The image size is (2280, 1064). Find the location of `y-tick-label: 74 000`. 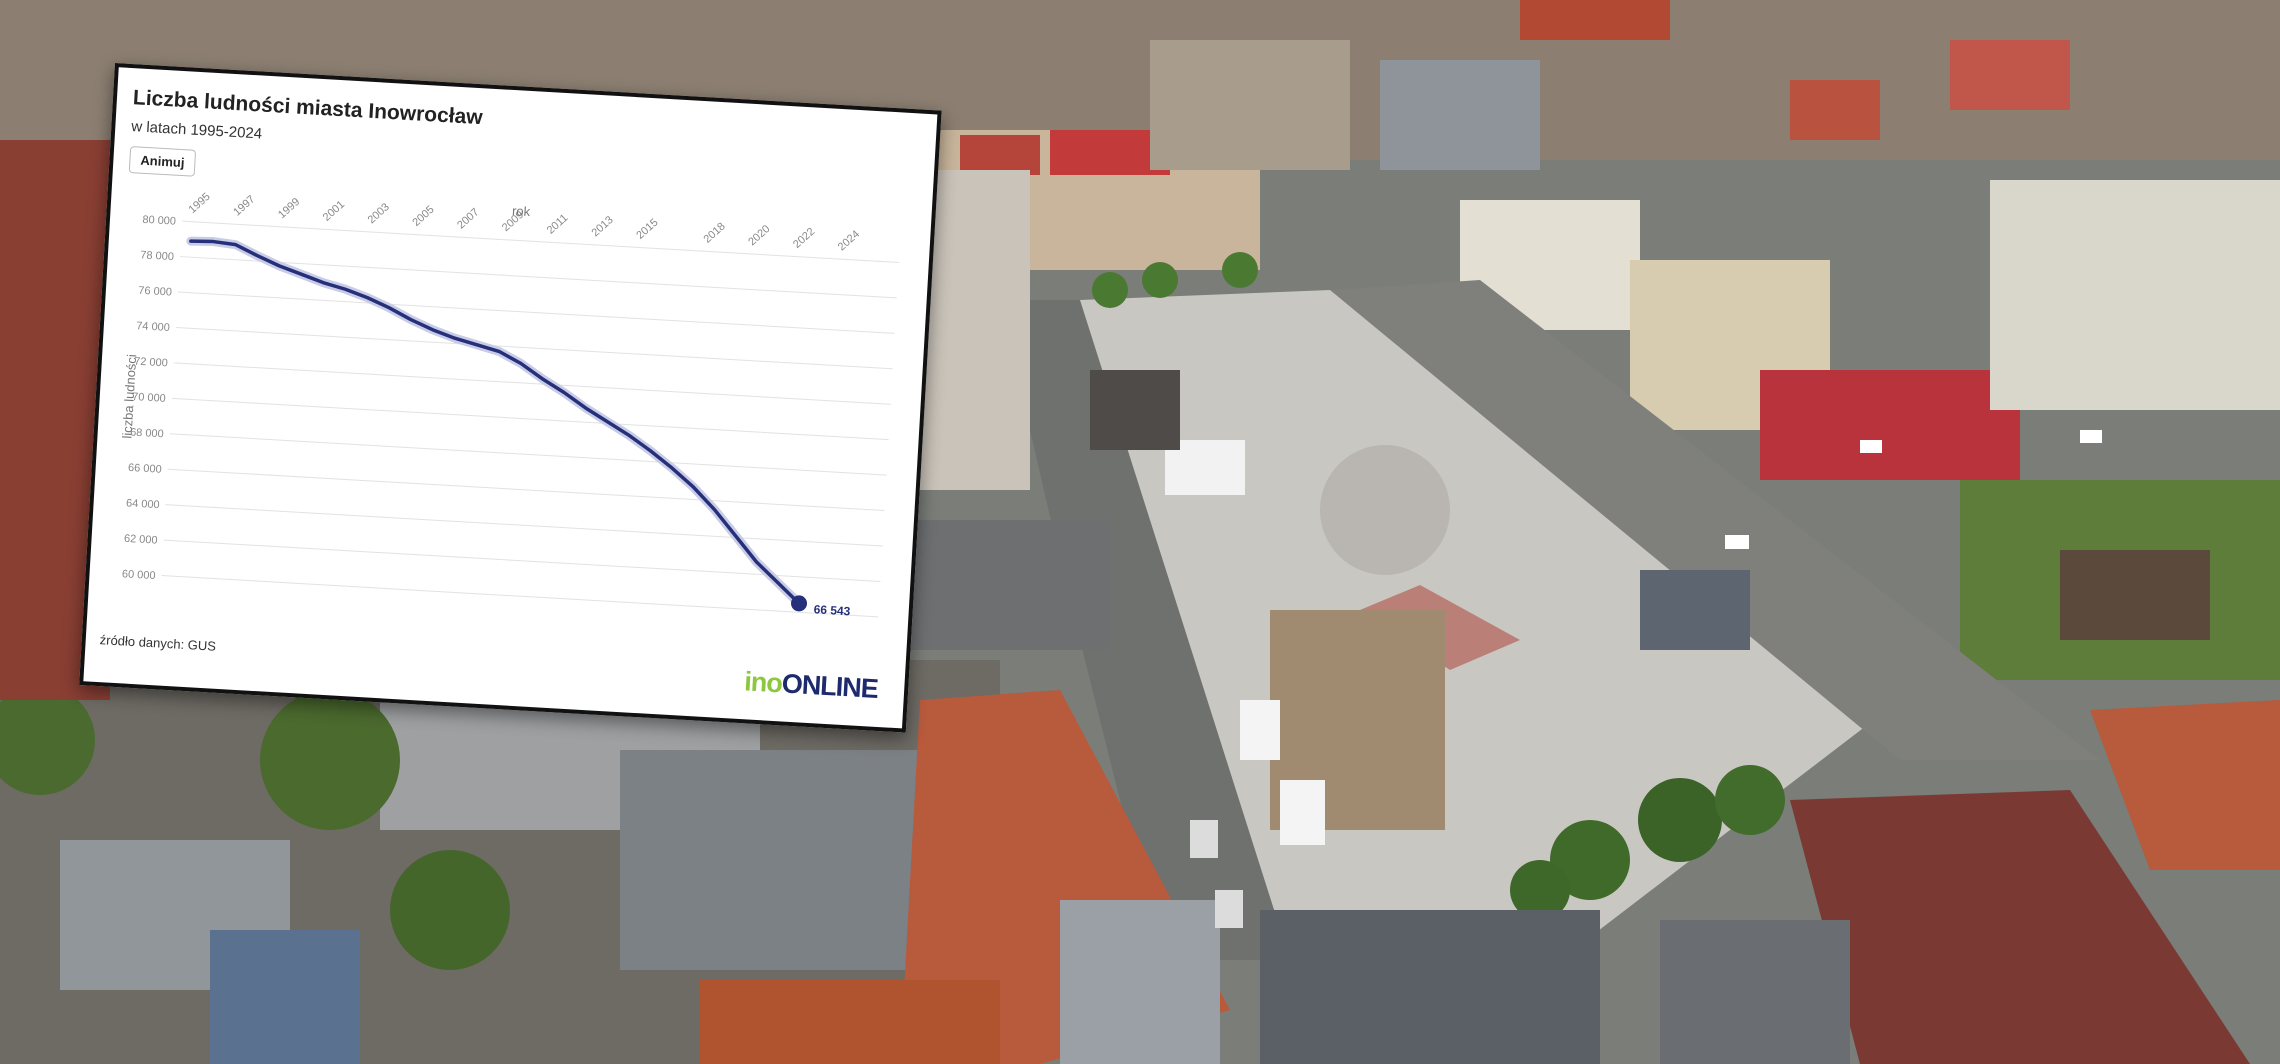

y-tick-label: 74 000 is located at coordinates (153, 327).